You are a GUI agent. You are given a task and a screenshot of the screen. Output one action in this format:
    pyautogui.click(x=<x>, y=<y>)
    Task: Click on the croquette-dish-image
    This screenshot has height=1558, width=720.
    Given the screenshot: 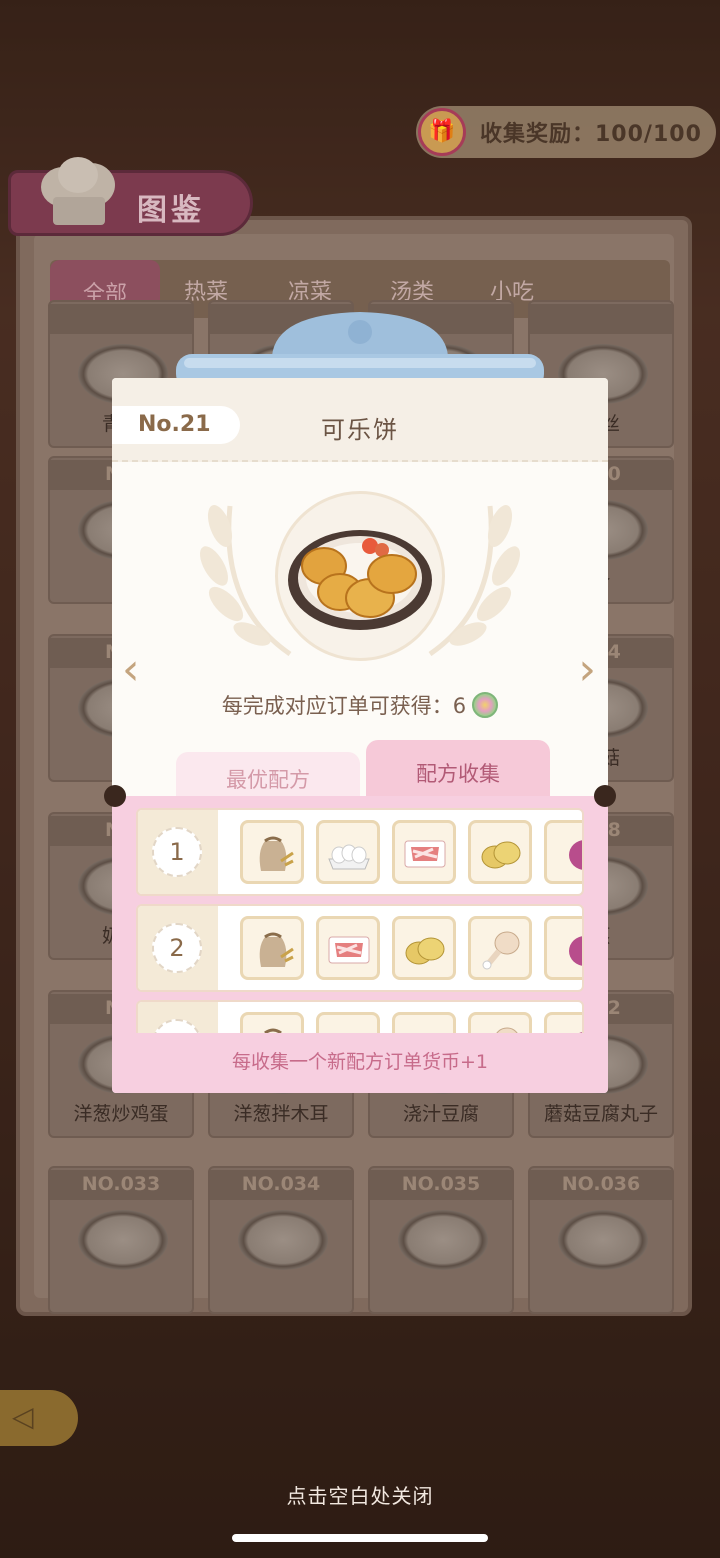 What is the action you would take?
    pyautogui.click(x=360, y=580)
    